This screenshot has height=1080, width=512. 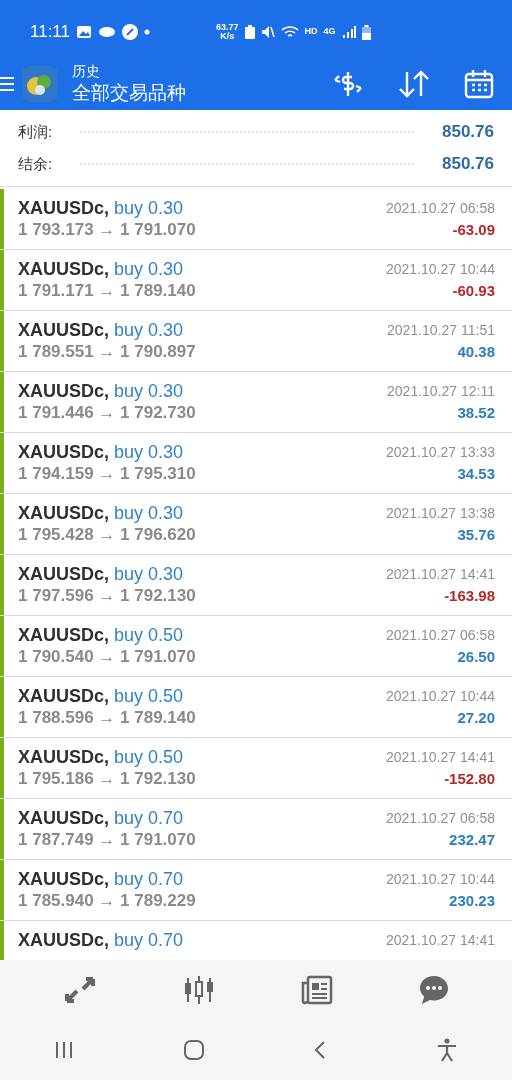 I want to click on deal-profit: 26.50, so click(x=476, y=657).